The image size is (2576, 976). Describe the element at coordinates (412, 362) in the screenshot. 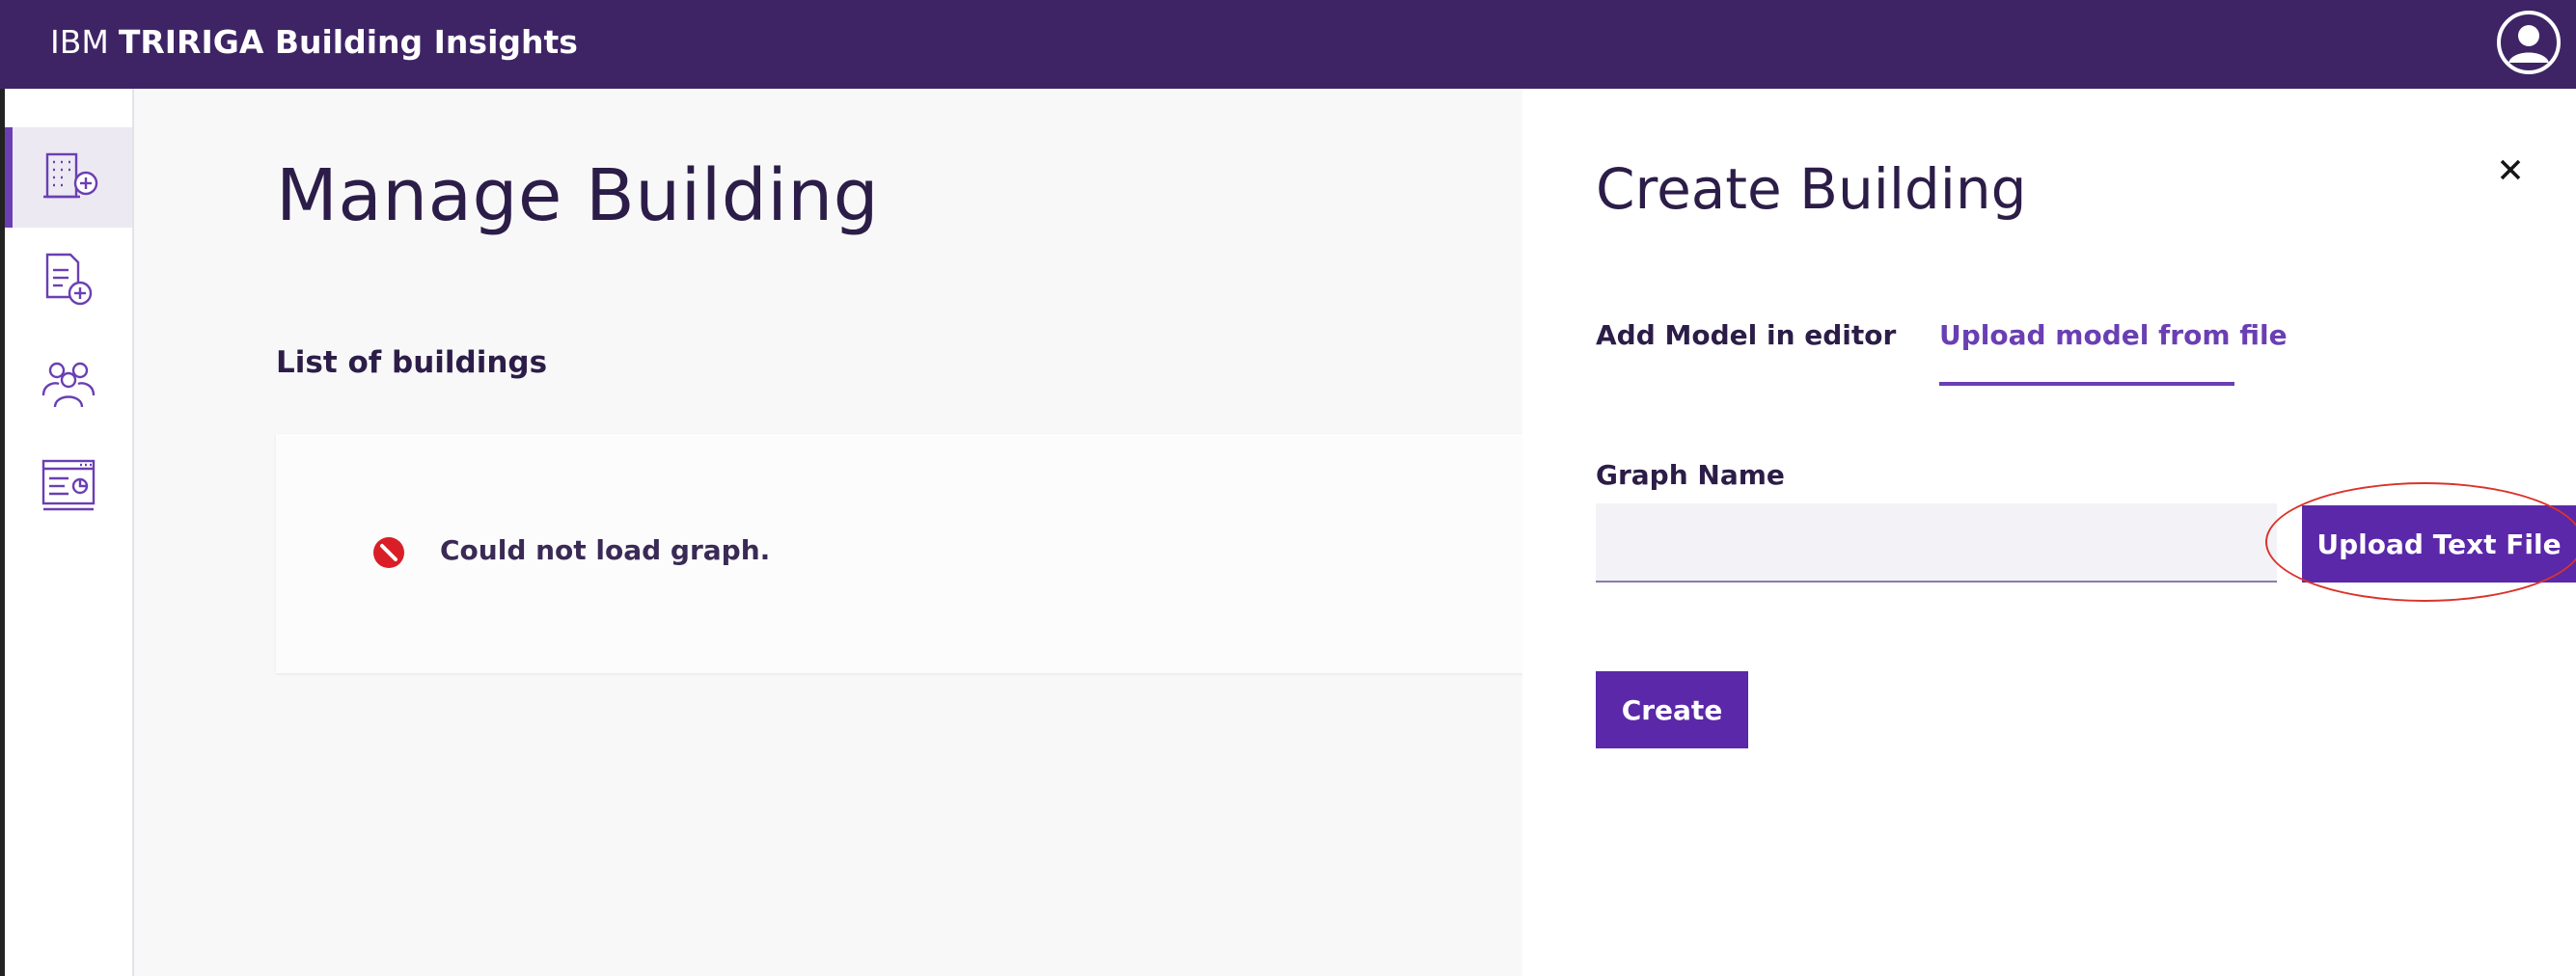

I see `section-title: List of buildings` at that location.